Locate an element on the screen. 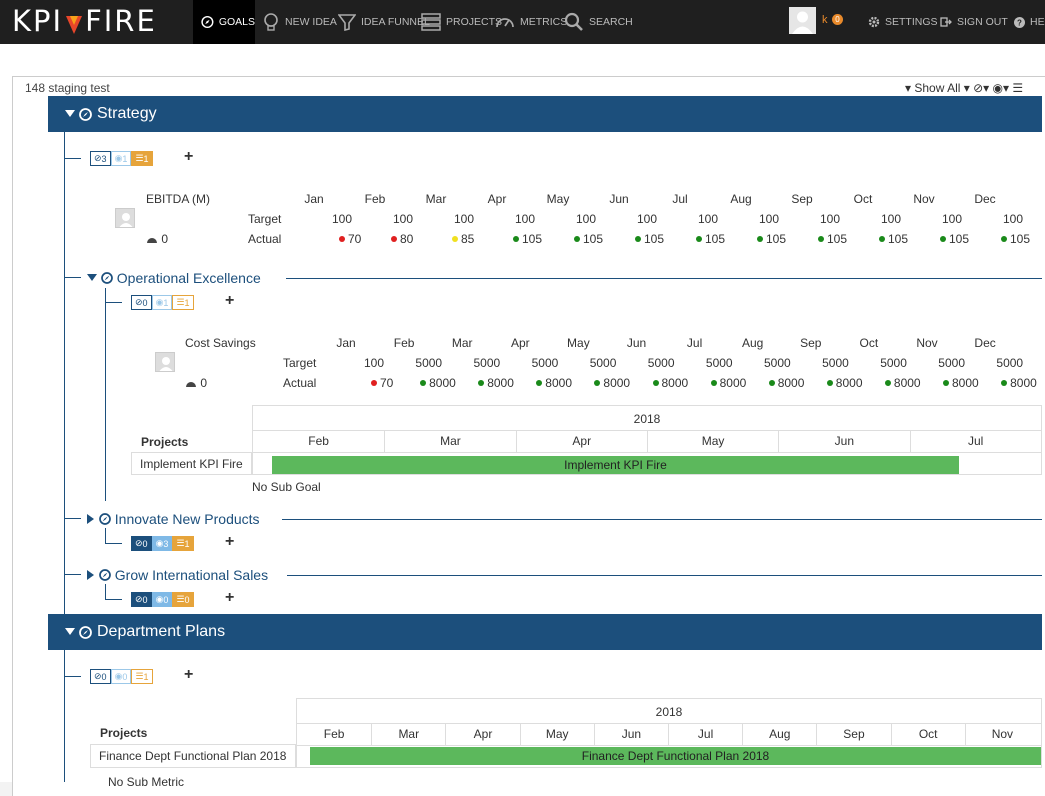  nav-search: SEARCH is located at coordinates (598, 22).